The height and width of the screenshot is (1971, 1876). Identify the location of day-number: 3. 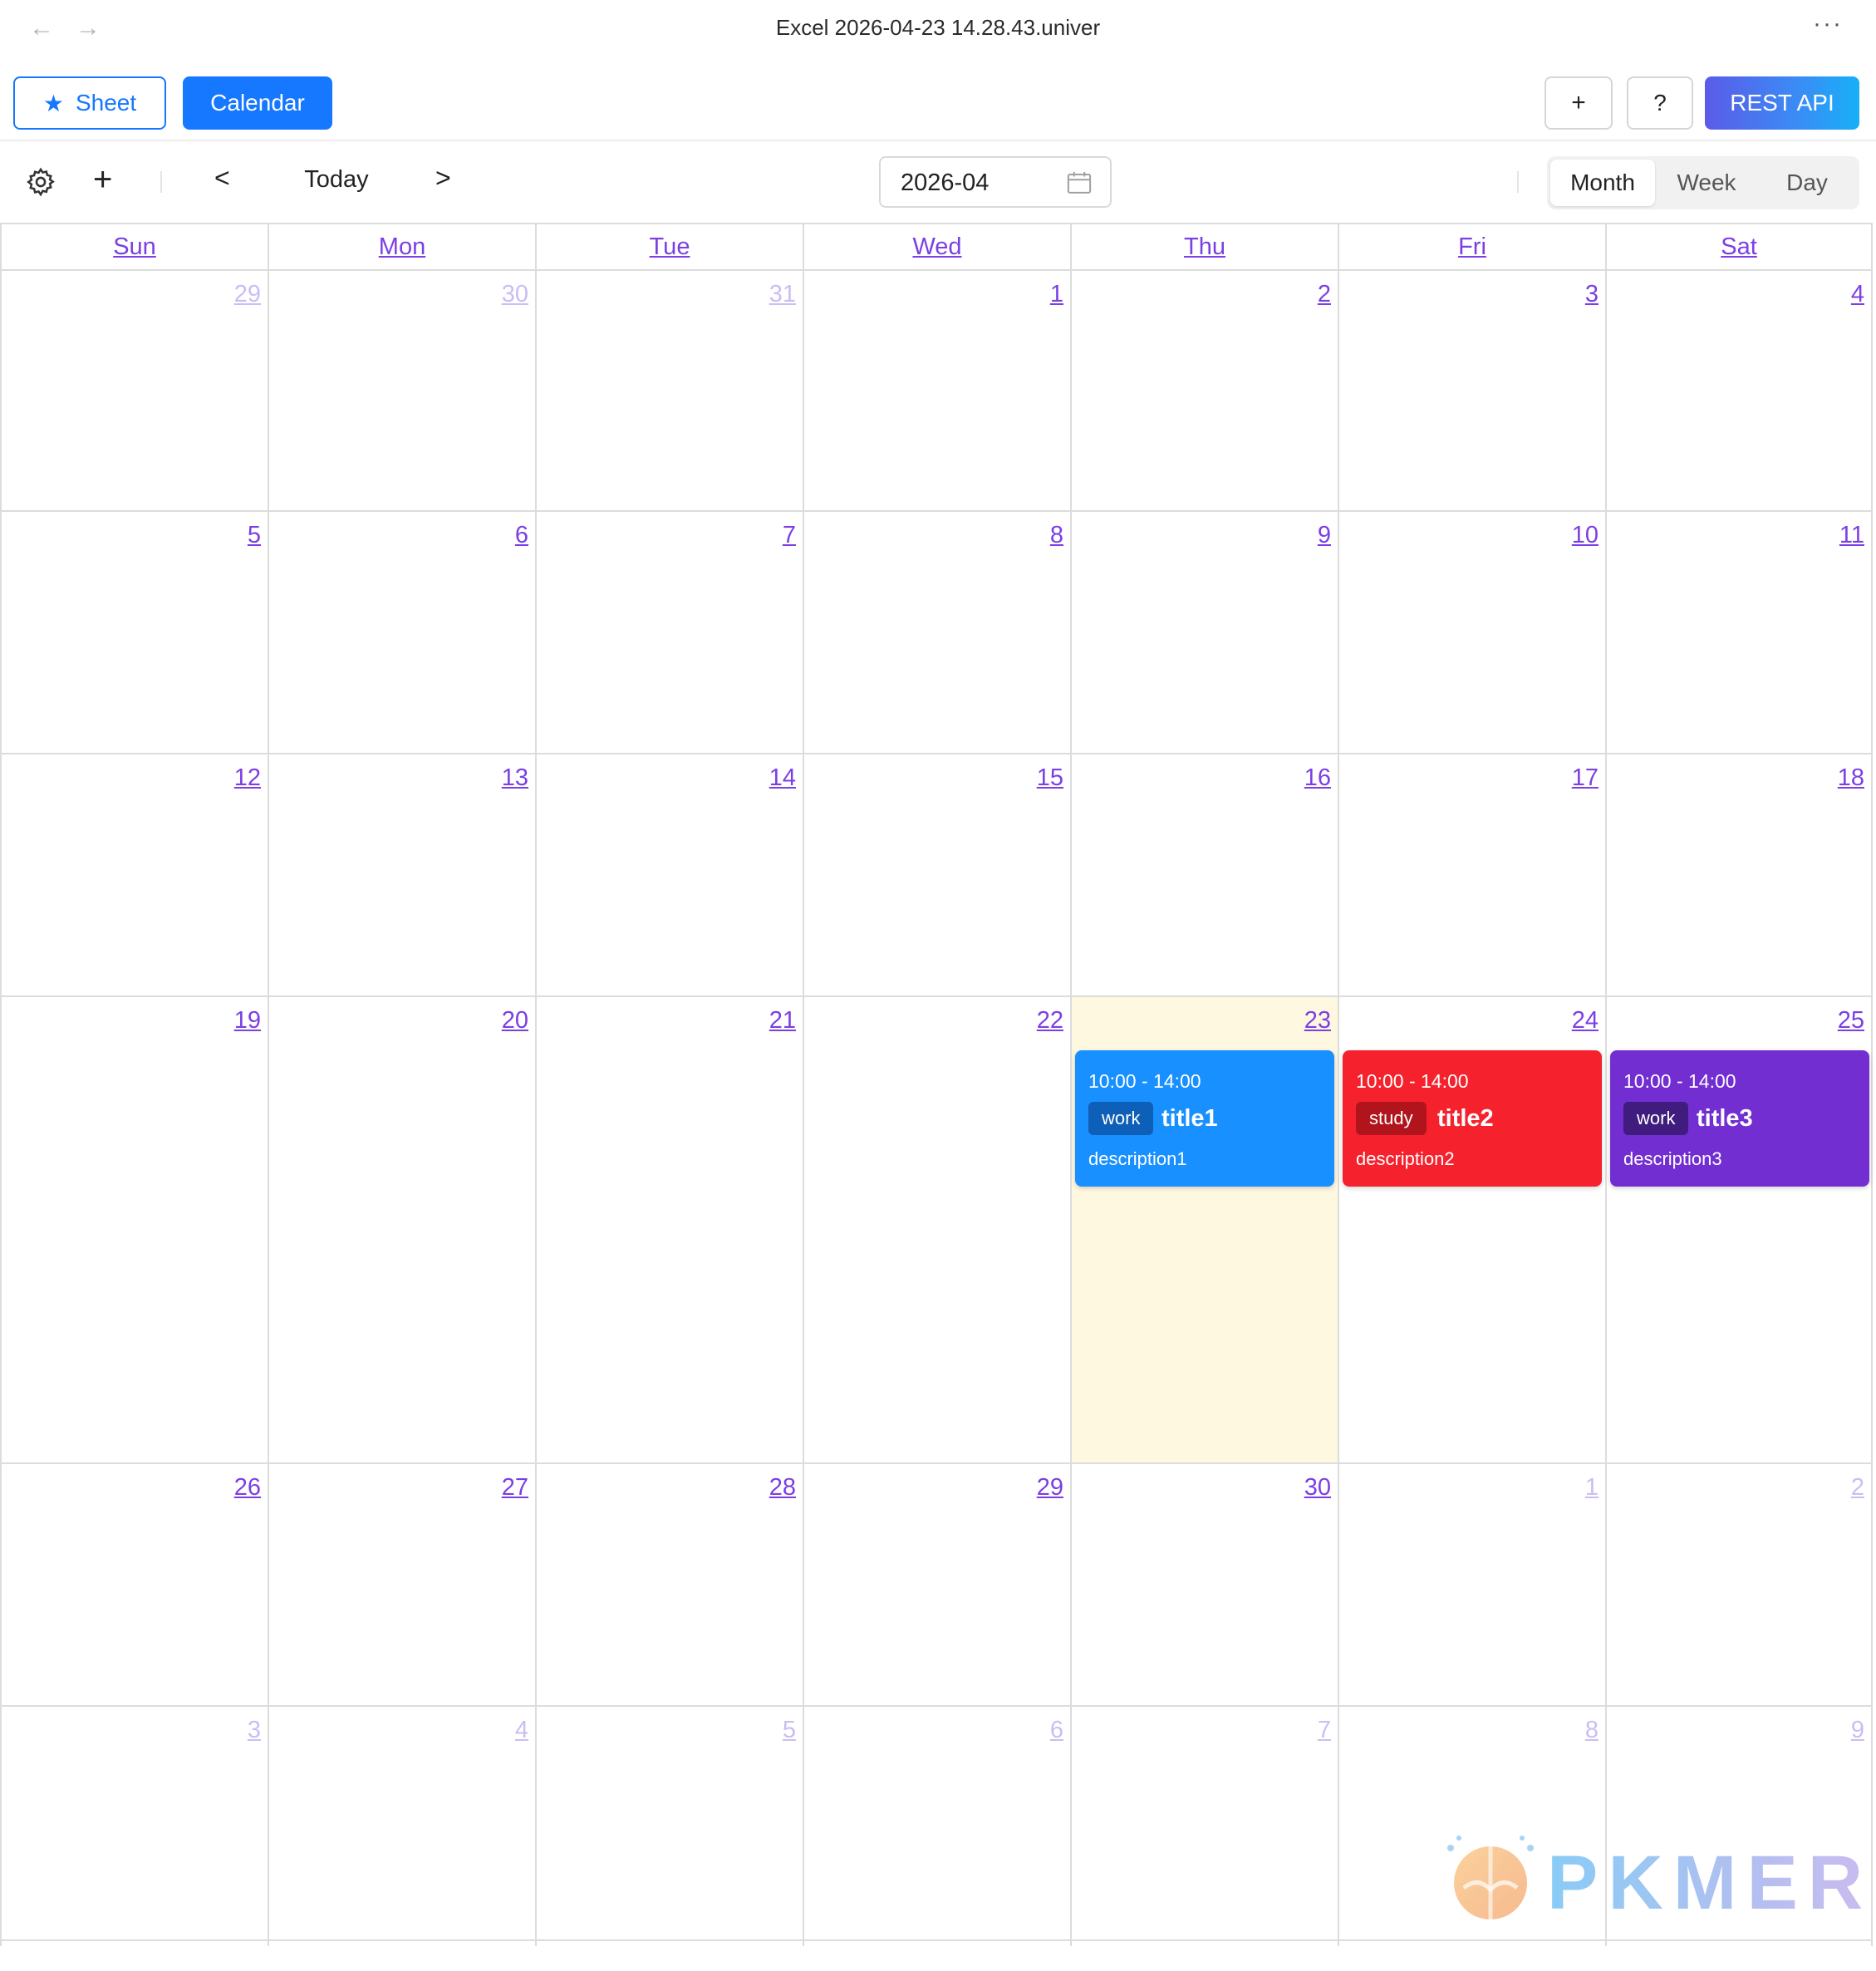
(1592, 294).